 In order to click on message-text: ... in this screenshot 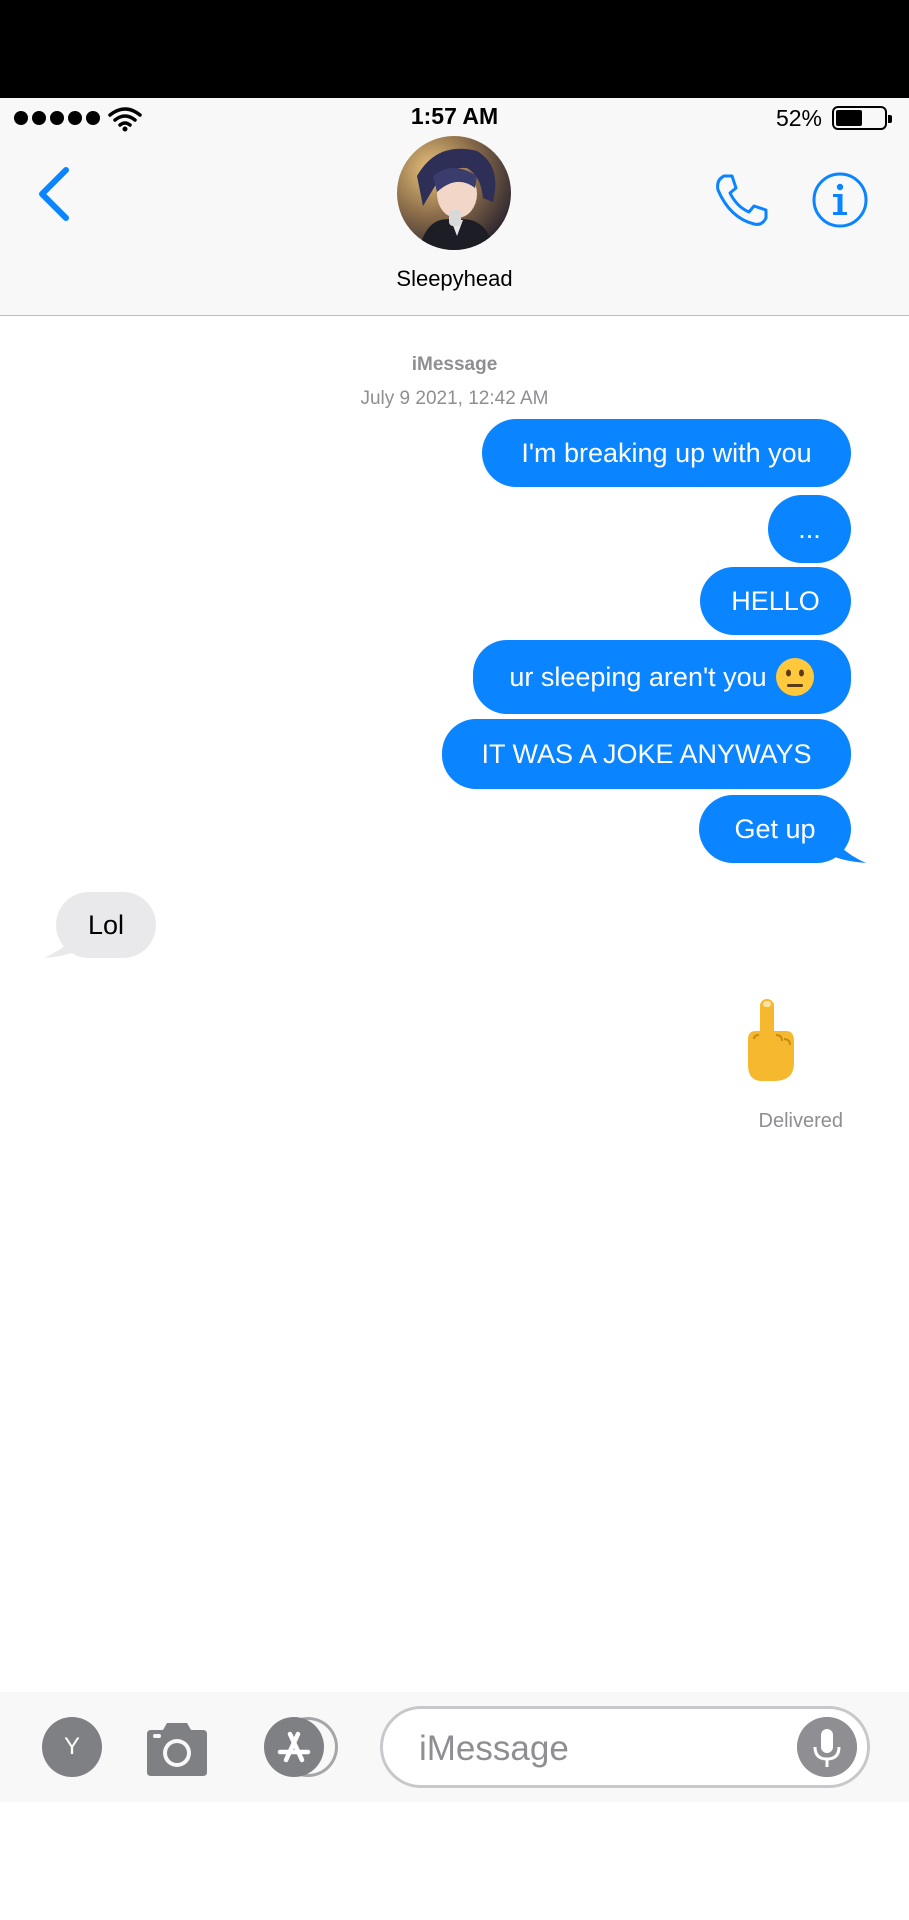, I will do `click(809, 528)`.